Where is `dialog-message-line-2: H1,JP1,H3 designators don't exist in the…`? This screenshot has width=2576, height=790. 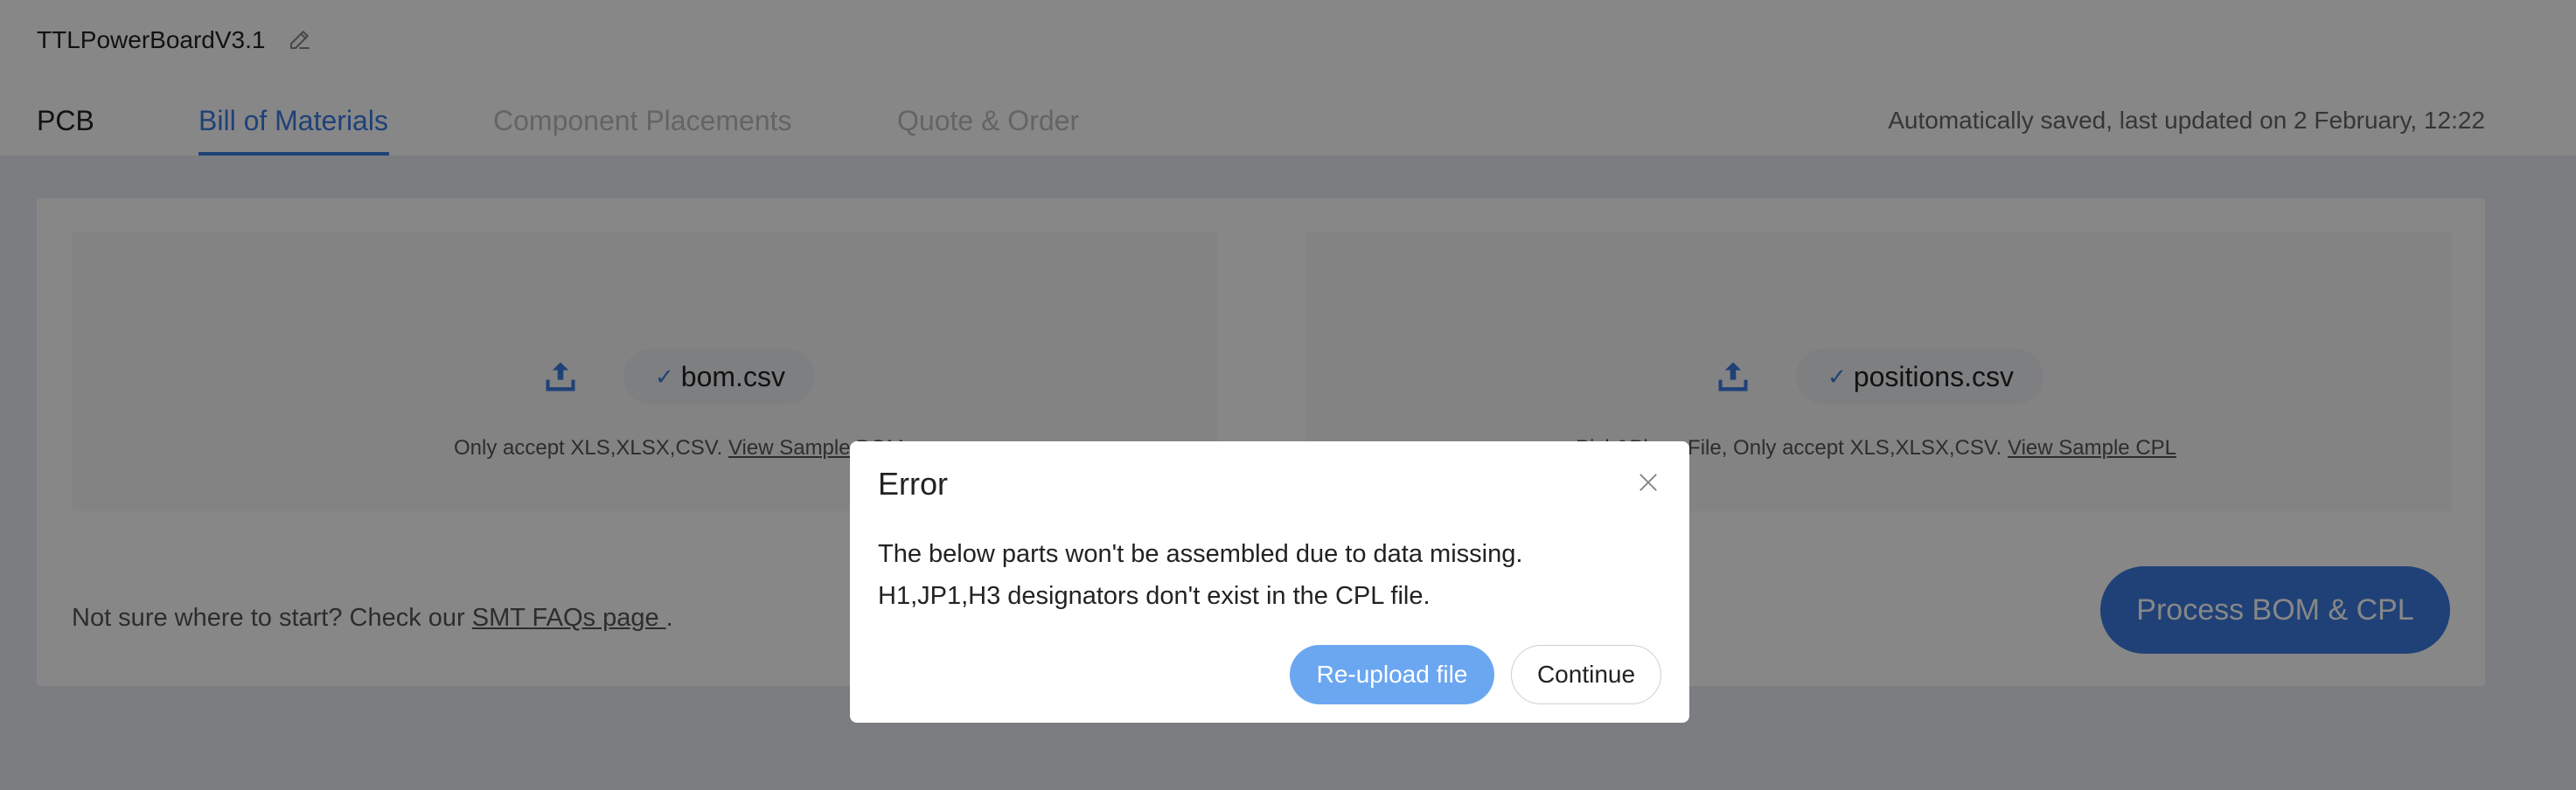 dialog-message-line-2: H1,JP1,H3 designators don't exist in the… is located at coordinates (1154, 596).